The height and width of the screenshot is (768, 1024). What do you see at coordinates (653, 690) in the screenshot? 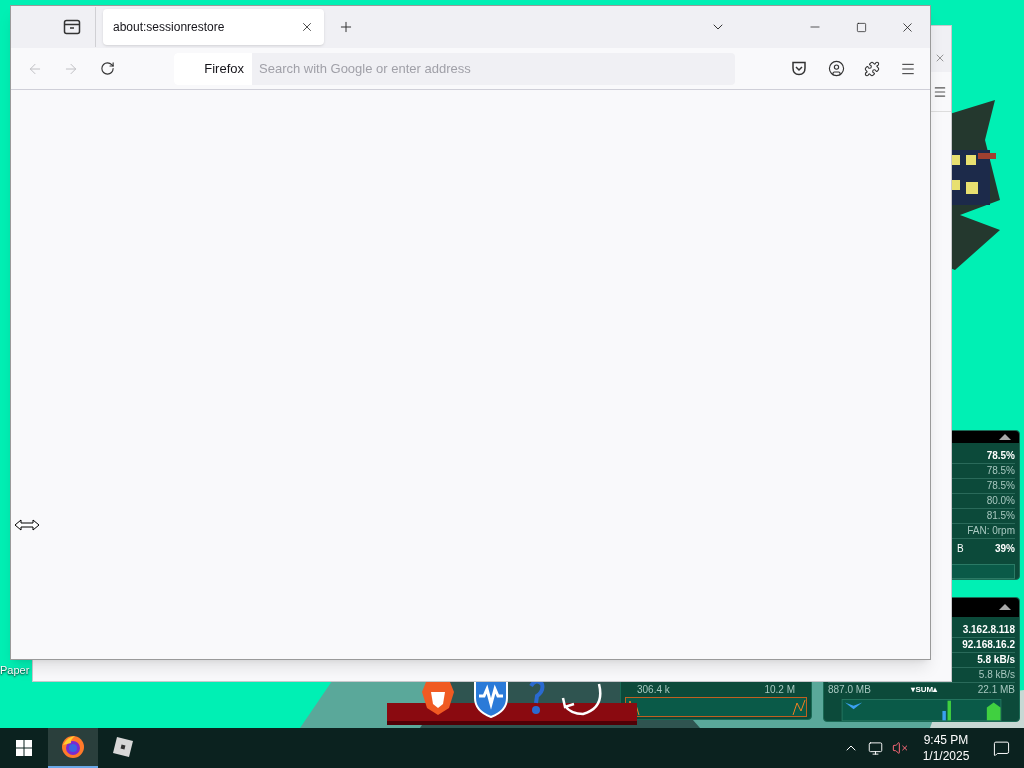
I see `read-reading: 306.4 k` at bounding box center [653, 690].